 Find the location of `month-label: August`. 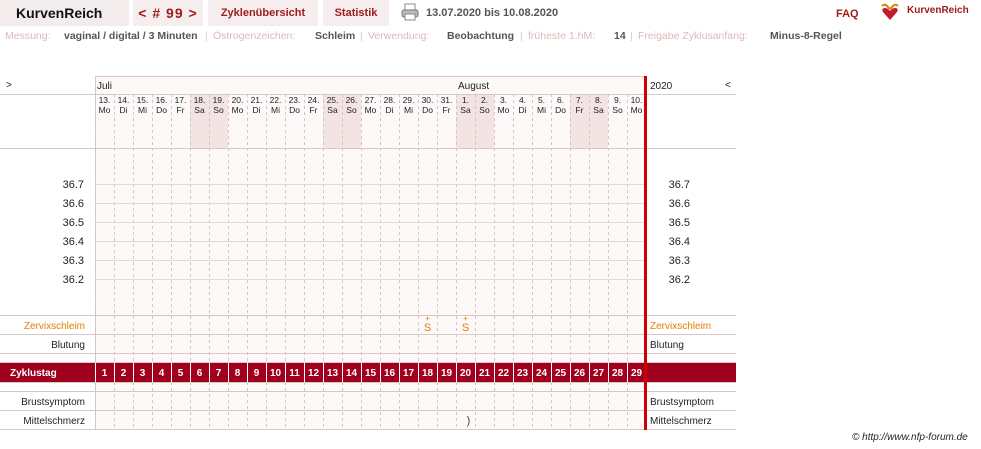

month-label: August is located at coordinates (473, 86).